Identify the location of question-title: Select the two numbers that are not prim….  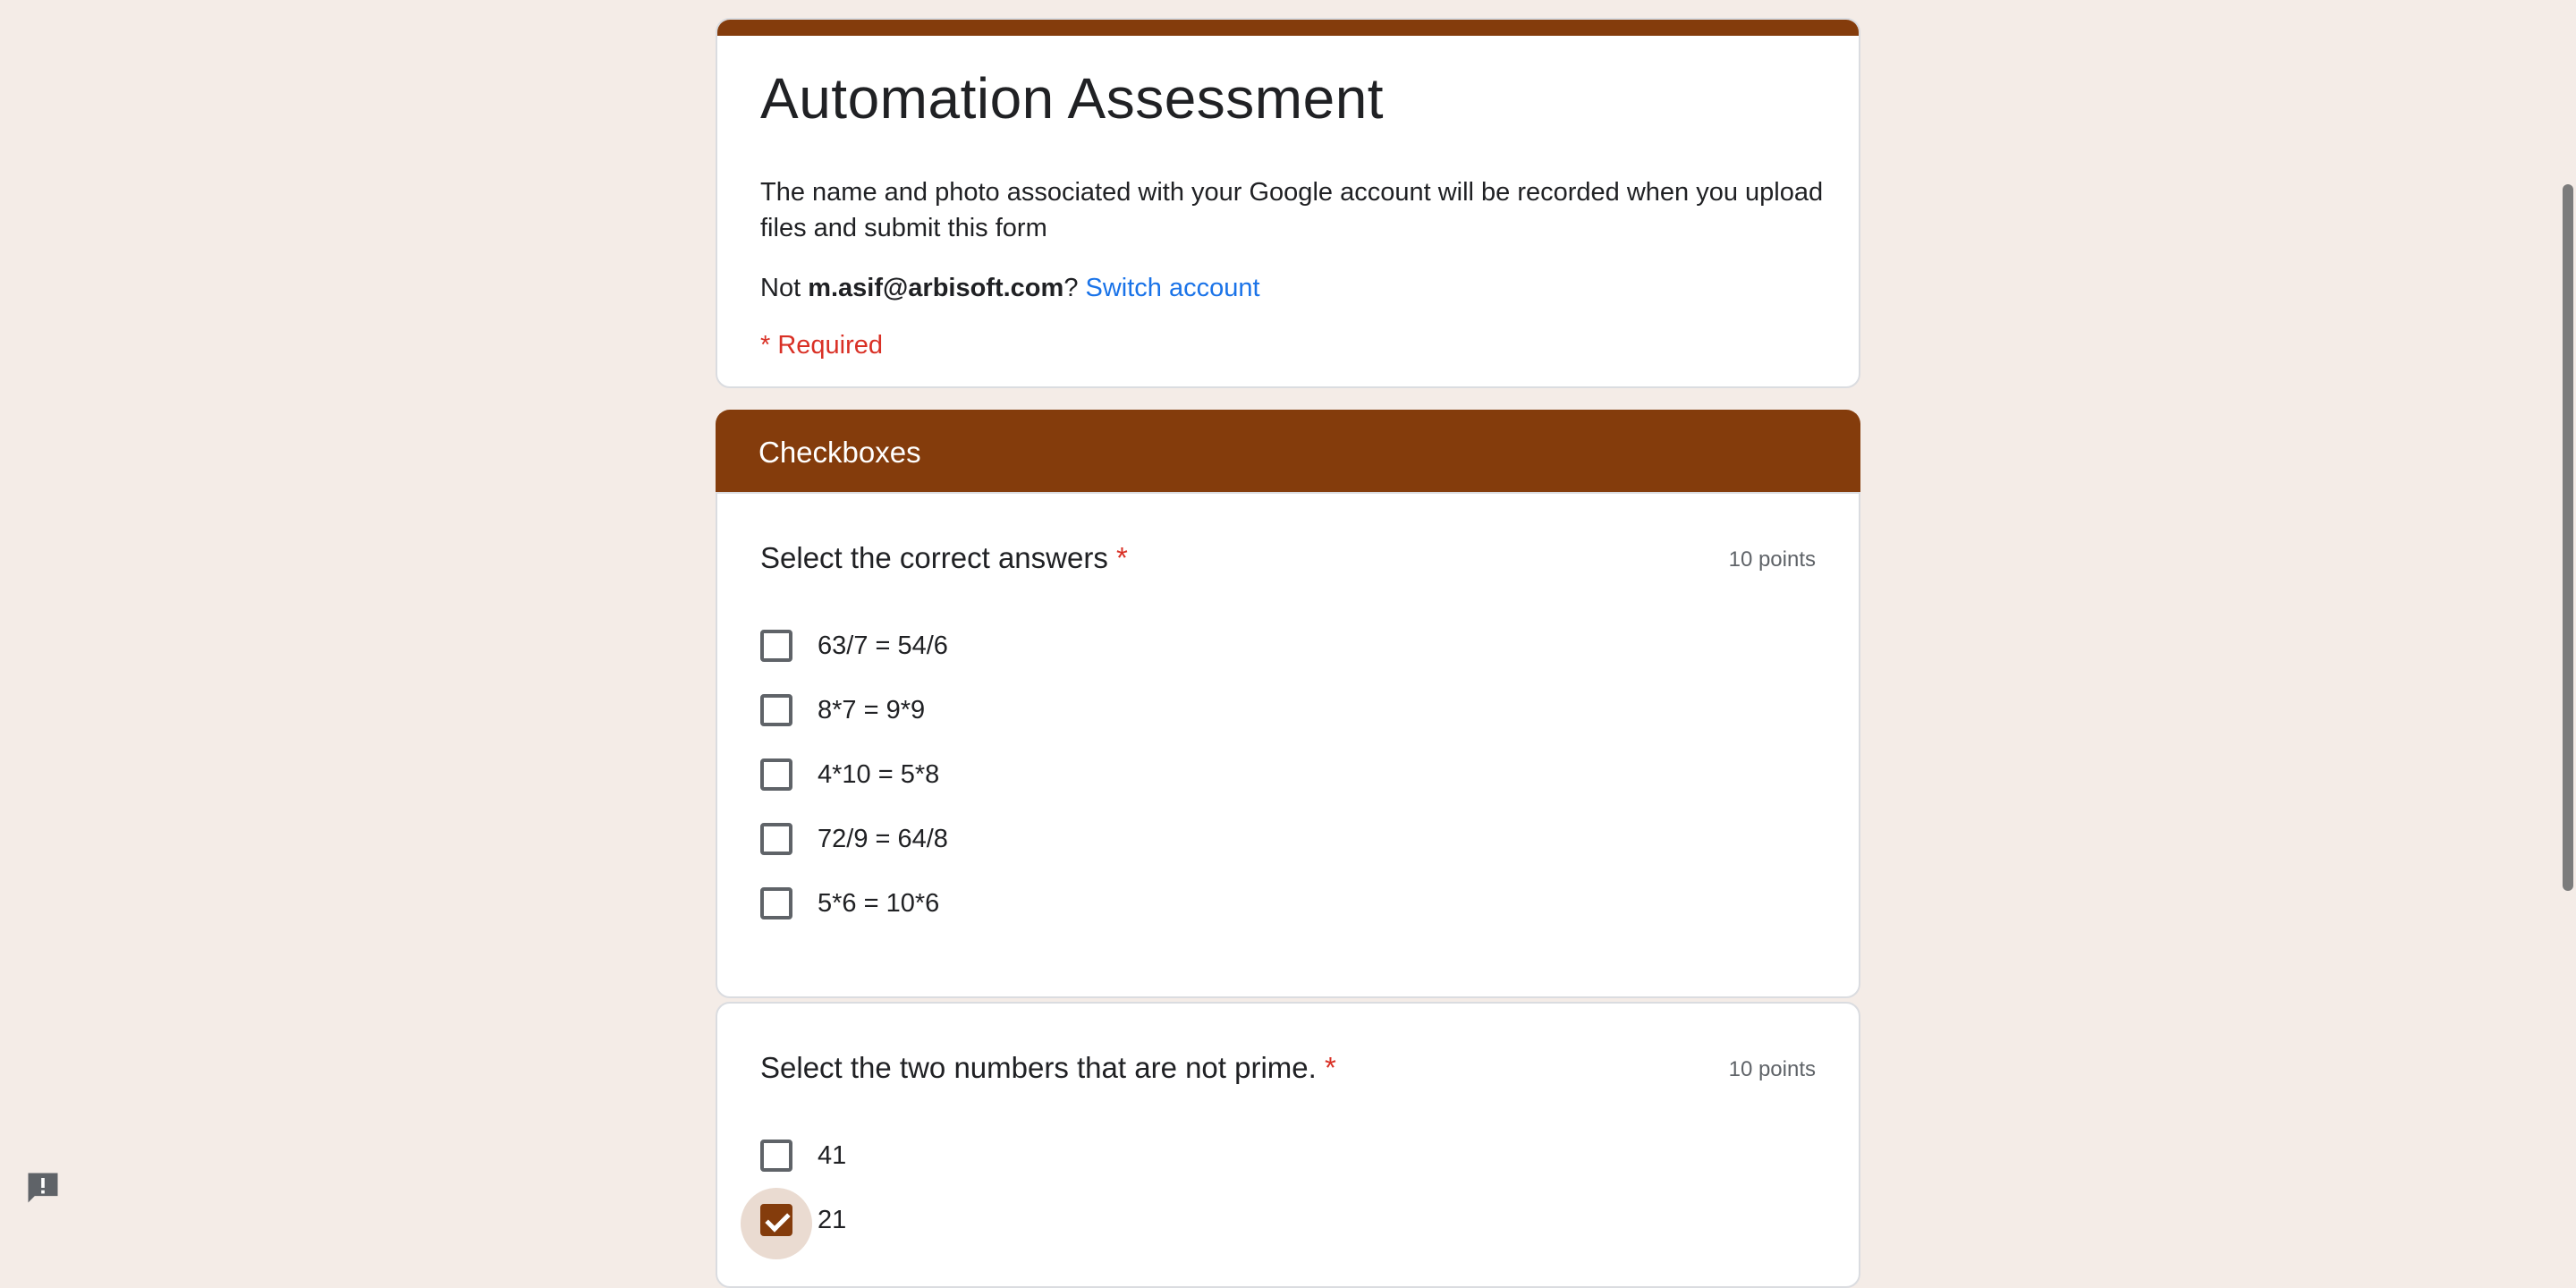
(1048, 1068).